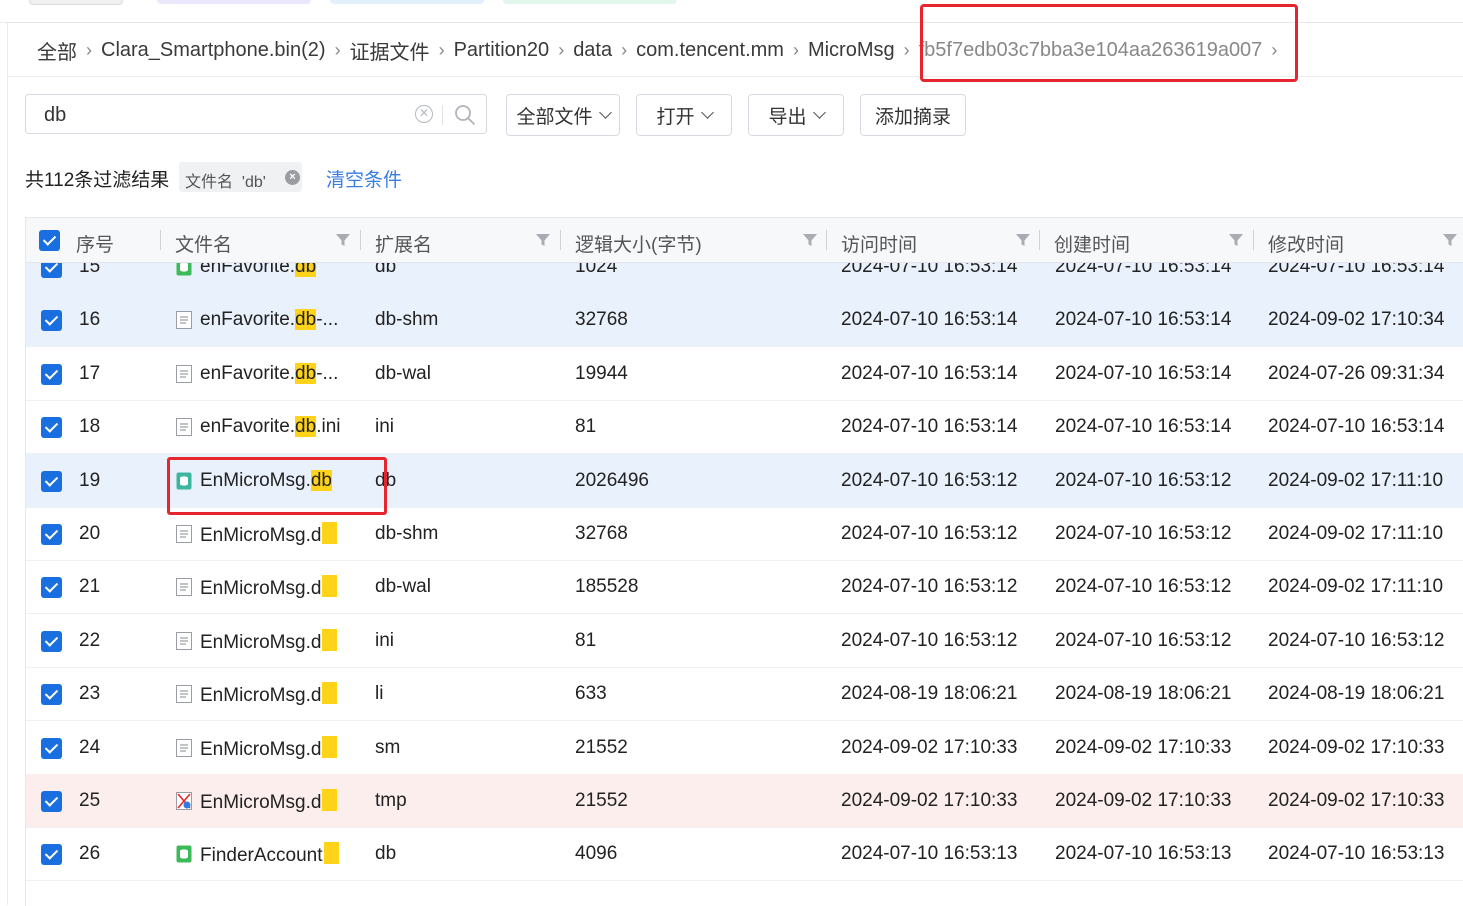  Describe the element at coordinates (306, 320) in the screenshot. I see `file-name-match: db` at that location.